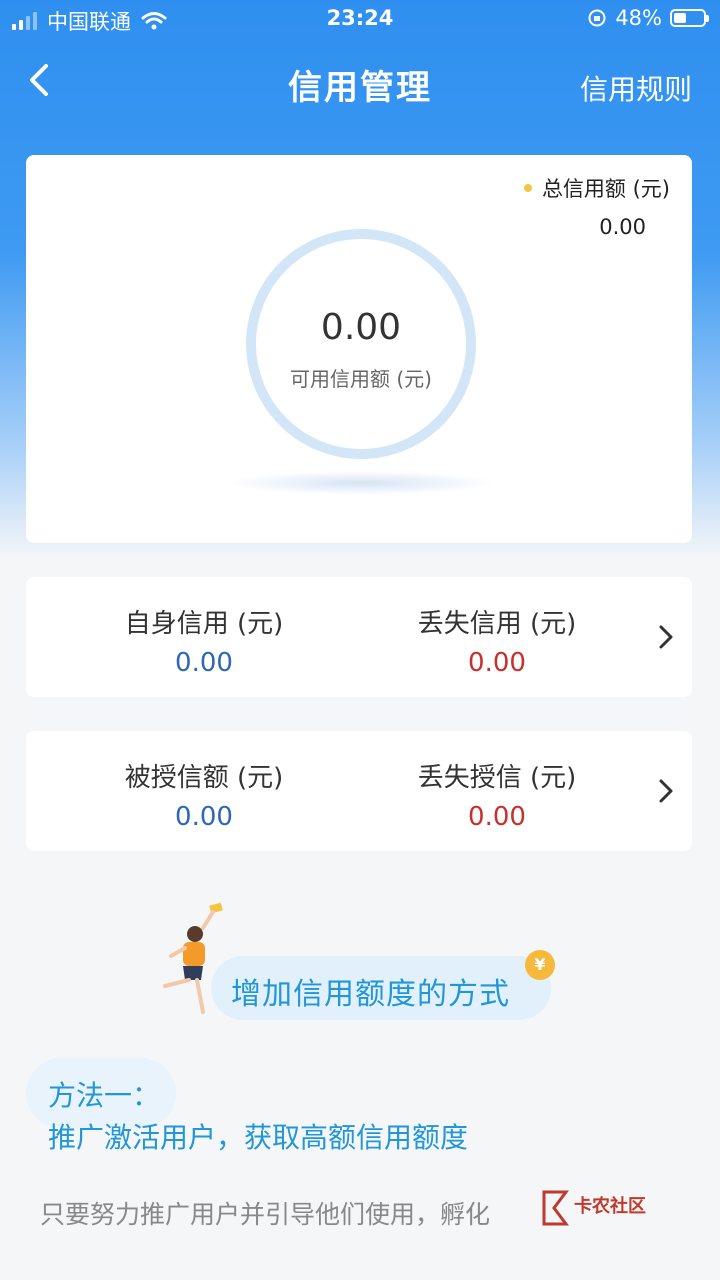 Image resolution: width=720 pixels, height=1280 pixels. Describe the element at coordinates (361, 327) in the screenshot. I see `available-credit-value: 0.00` at that location.